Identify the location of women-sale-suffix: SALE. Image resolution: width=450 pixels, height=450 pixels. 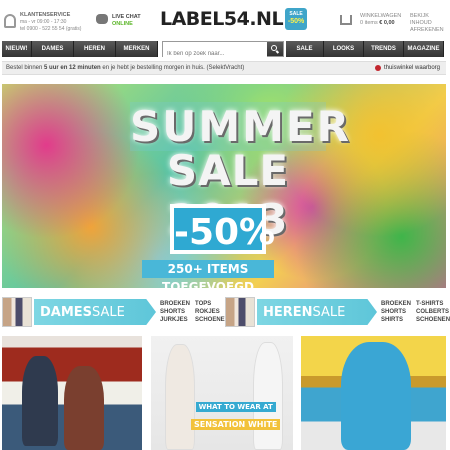
(108, 312).